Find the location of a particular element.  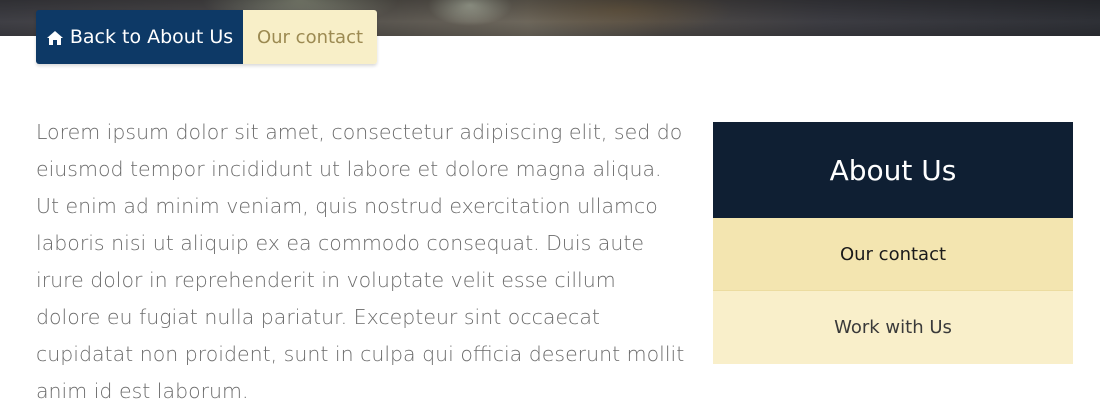

back-button-label: Back to About Us is located at coordinates (151, 37).